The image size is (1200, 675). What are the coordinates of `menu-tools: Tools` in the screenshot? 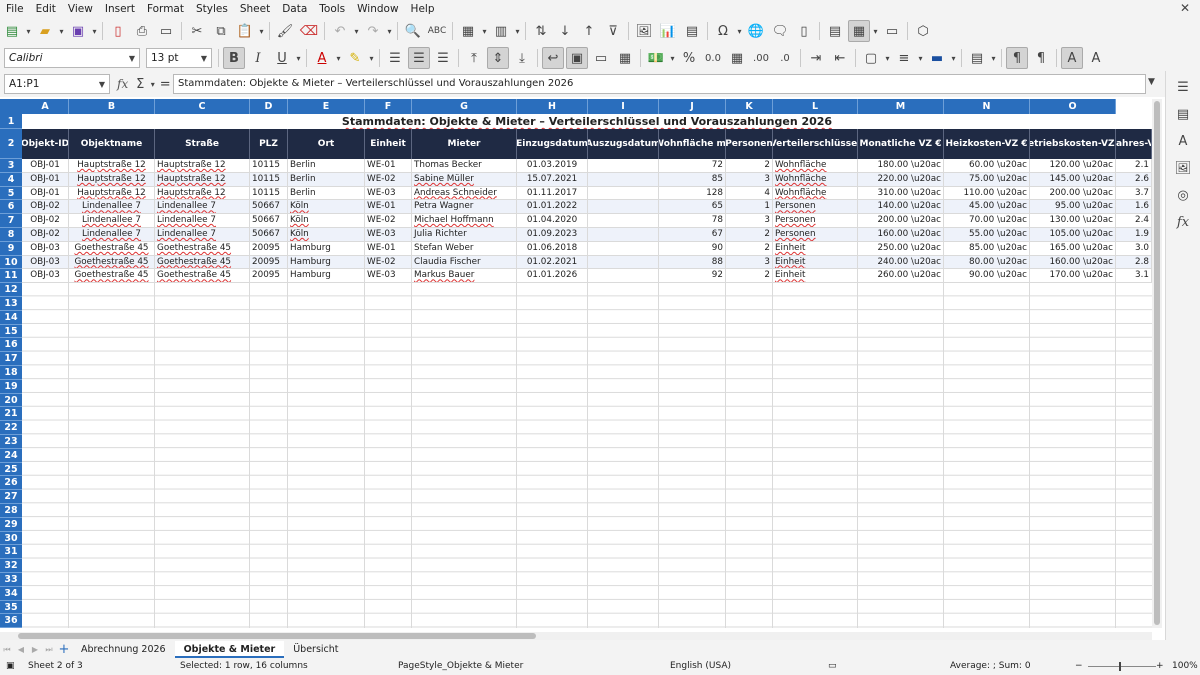 It's located at (332, 9).